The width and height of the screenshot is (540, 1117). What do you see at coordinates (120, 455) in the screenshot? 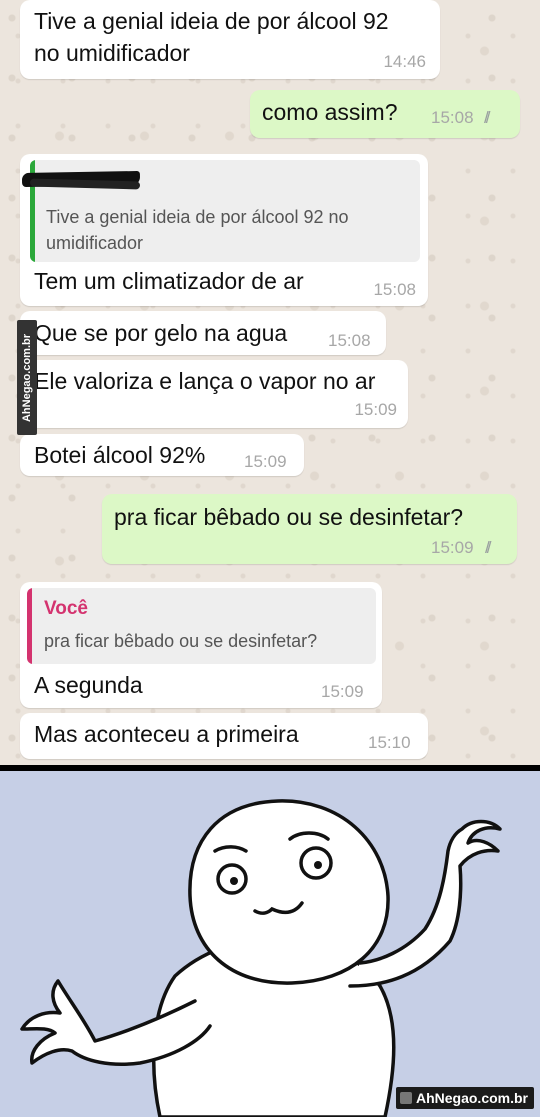
I see `message-text: Botei álcool 92%` at bounding box center [120, 455].